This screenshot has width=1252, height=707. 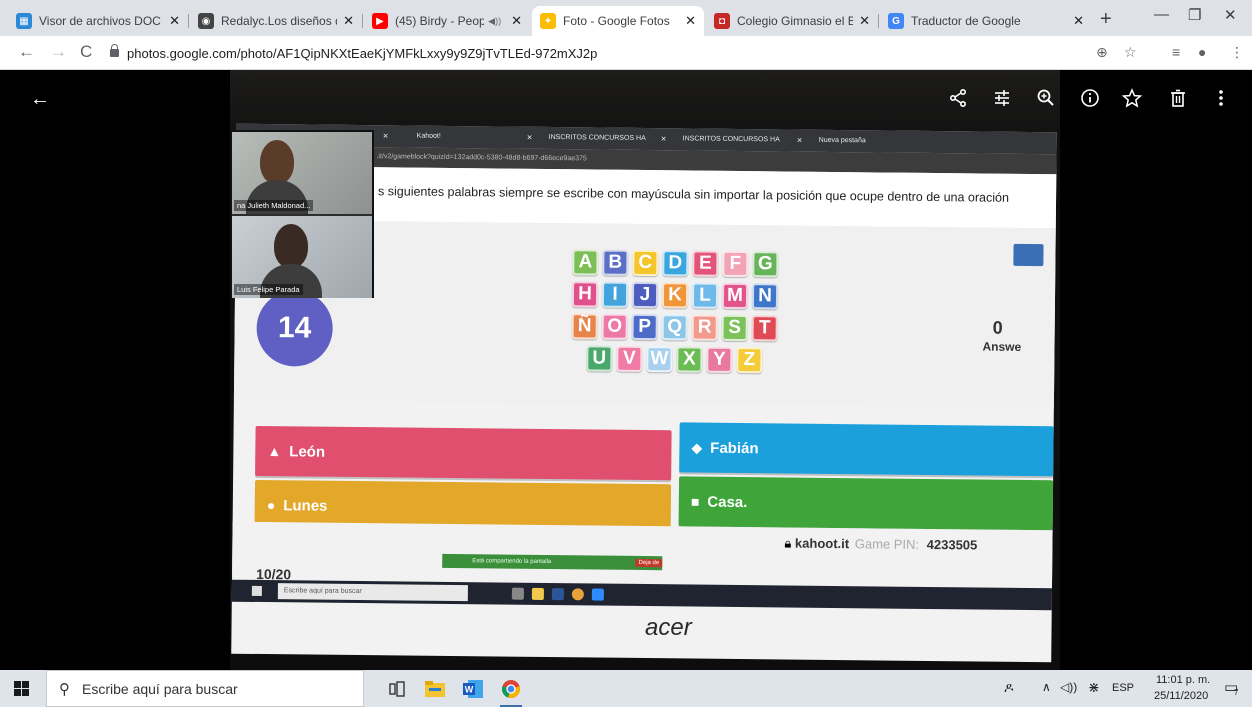 What do you see at coordinates (735, 296) in the screenshot?
I see `letter-tile: M` at bounding box center [735, 296].